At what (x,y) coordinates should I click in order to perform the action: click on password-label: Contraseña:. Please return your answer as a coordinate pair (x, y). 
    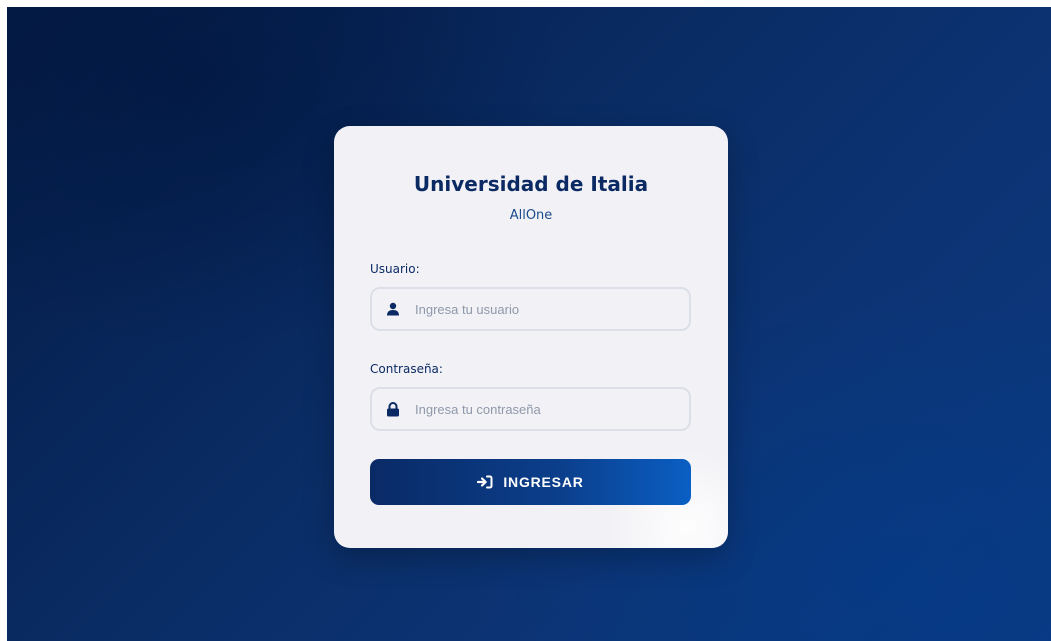
    Looking at the image, I should click on (406, 369).